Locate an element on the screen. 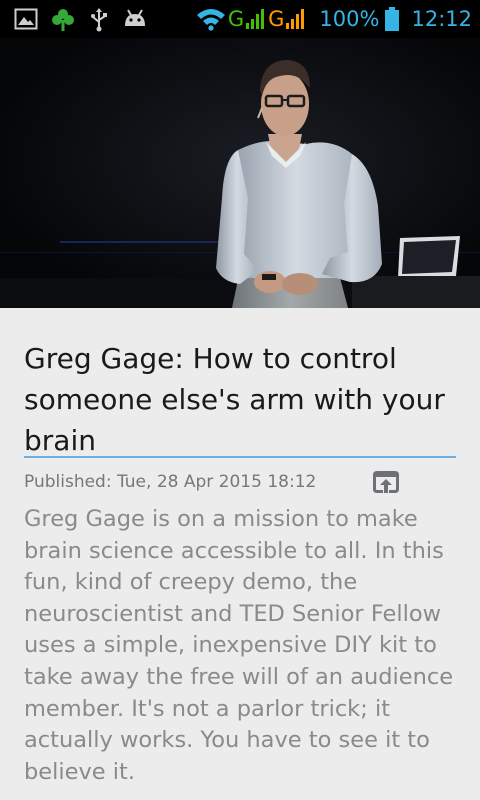 The height and width of the screenshot is (800, 480). status-right: G G 100% 12:12 is located at coordinates (334, 19).